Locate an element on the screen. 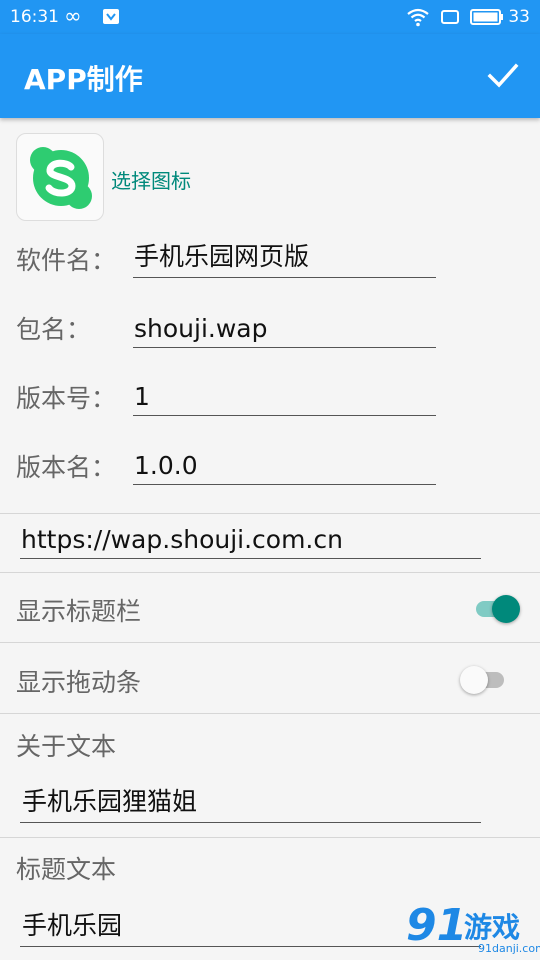 This screenshot has width=540, height=960. package-name-label: 包名： is located at coordinates (54, 329).